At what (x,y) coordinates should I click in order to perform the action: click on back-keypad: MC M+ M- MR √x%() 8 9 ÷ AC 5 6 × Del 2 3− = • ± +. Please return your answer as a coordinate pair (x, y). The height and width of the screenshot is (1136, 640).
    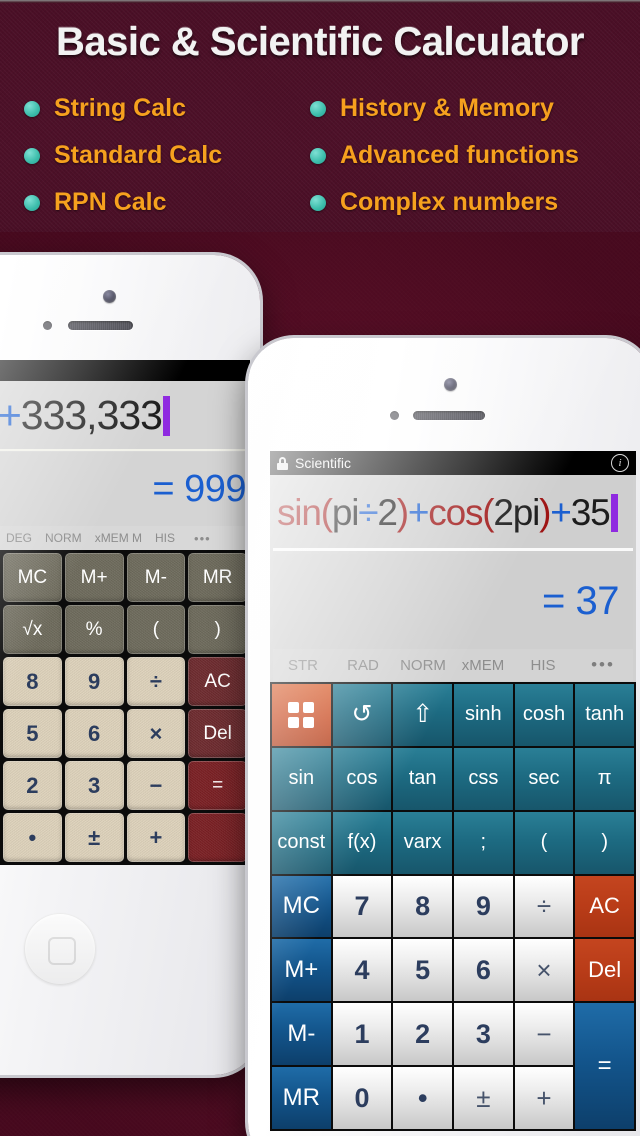
    Looking at the image, I should click on (125, 707).